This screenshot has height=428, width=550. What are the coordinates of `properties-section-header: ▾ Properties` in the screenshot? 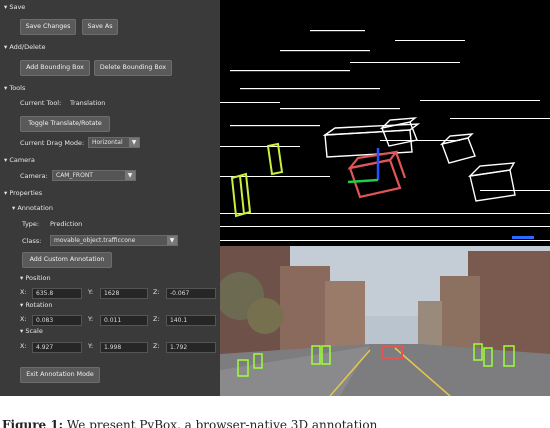 It's located at (23, 193).